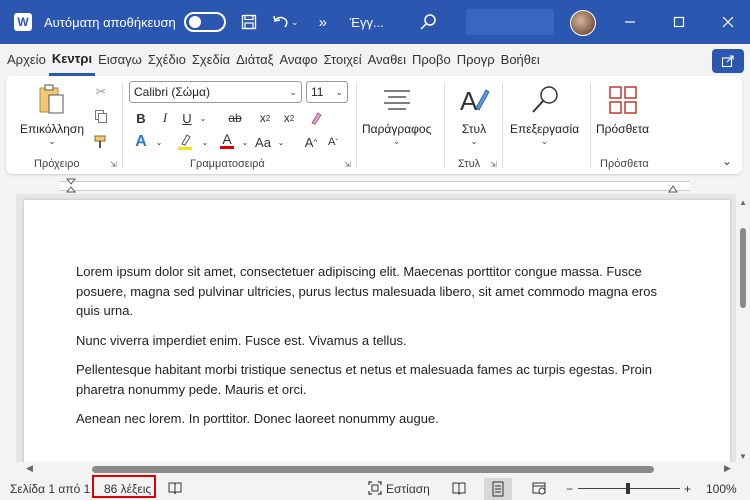 This screenshot has height=500, width=750. What do you see at coordinates (375, 186) in the screenshot?
I see `ruler-track` at bounding box center [375, 186].